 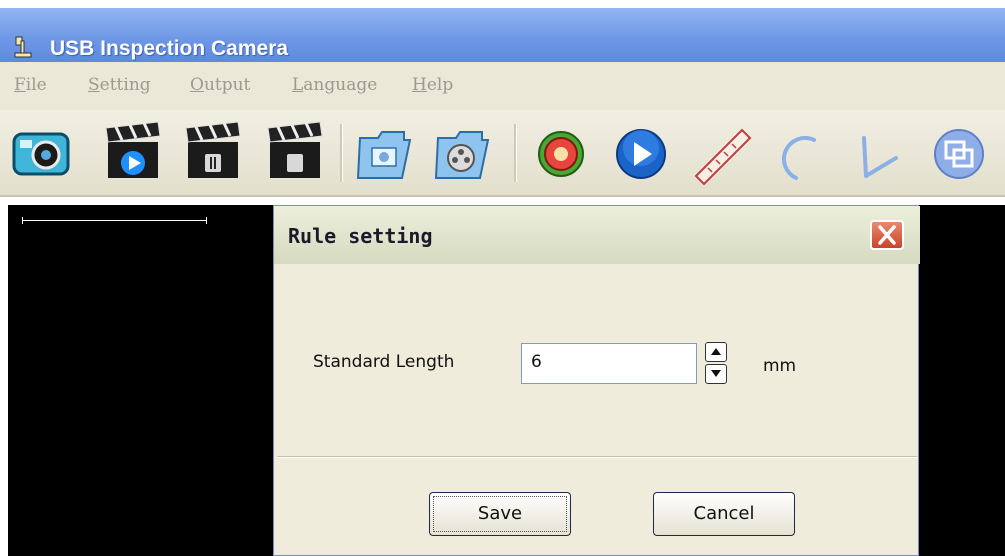 I want to click on stepper-down-button, so click(x=716, y=374).